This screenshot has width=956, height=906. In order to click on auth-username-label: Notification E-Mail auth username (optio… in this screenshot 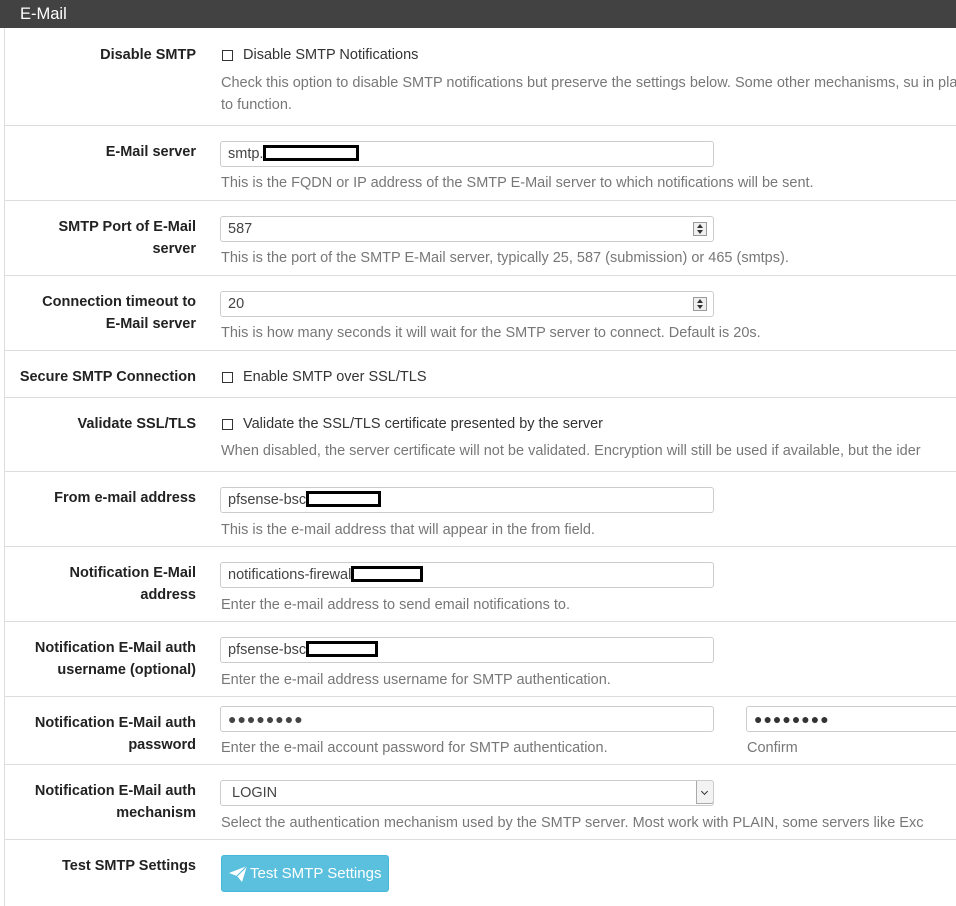, I will do `click(115, 659)`.